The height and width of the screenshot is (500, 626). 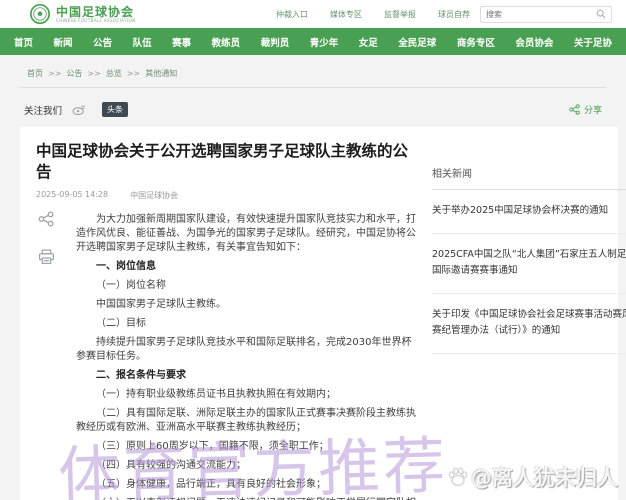 What do you see at coordinates (529, 177) in the screenshot?
I see `related-news-title: 相关新闻` at bounding box center [529, 177].